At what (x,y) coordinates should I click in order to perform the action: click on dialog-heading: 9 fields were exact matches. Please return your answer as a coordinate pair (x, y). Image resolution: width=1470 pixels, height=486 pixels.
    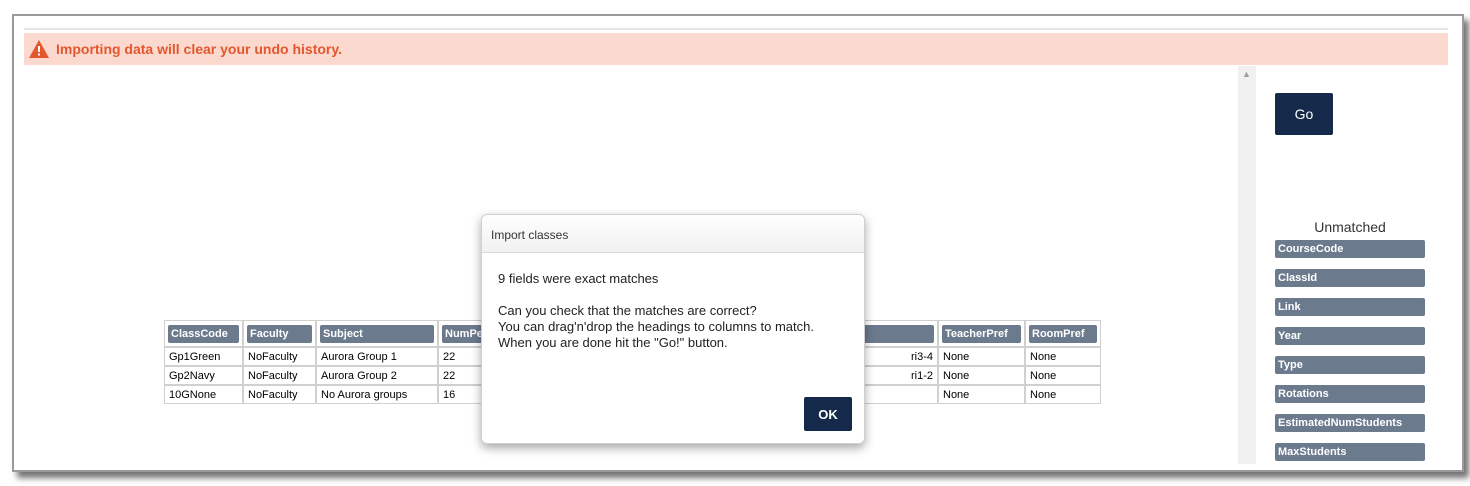
    Looking at the image, I should click on (578, 278).